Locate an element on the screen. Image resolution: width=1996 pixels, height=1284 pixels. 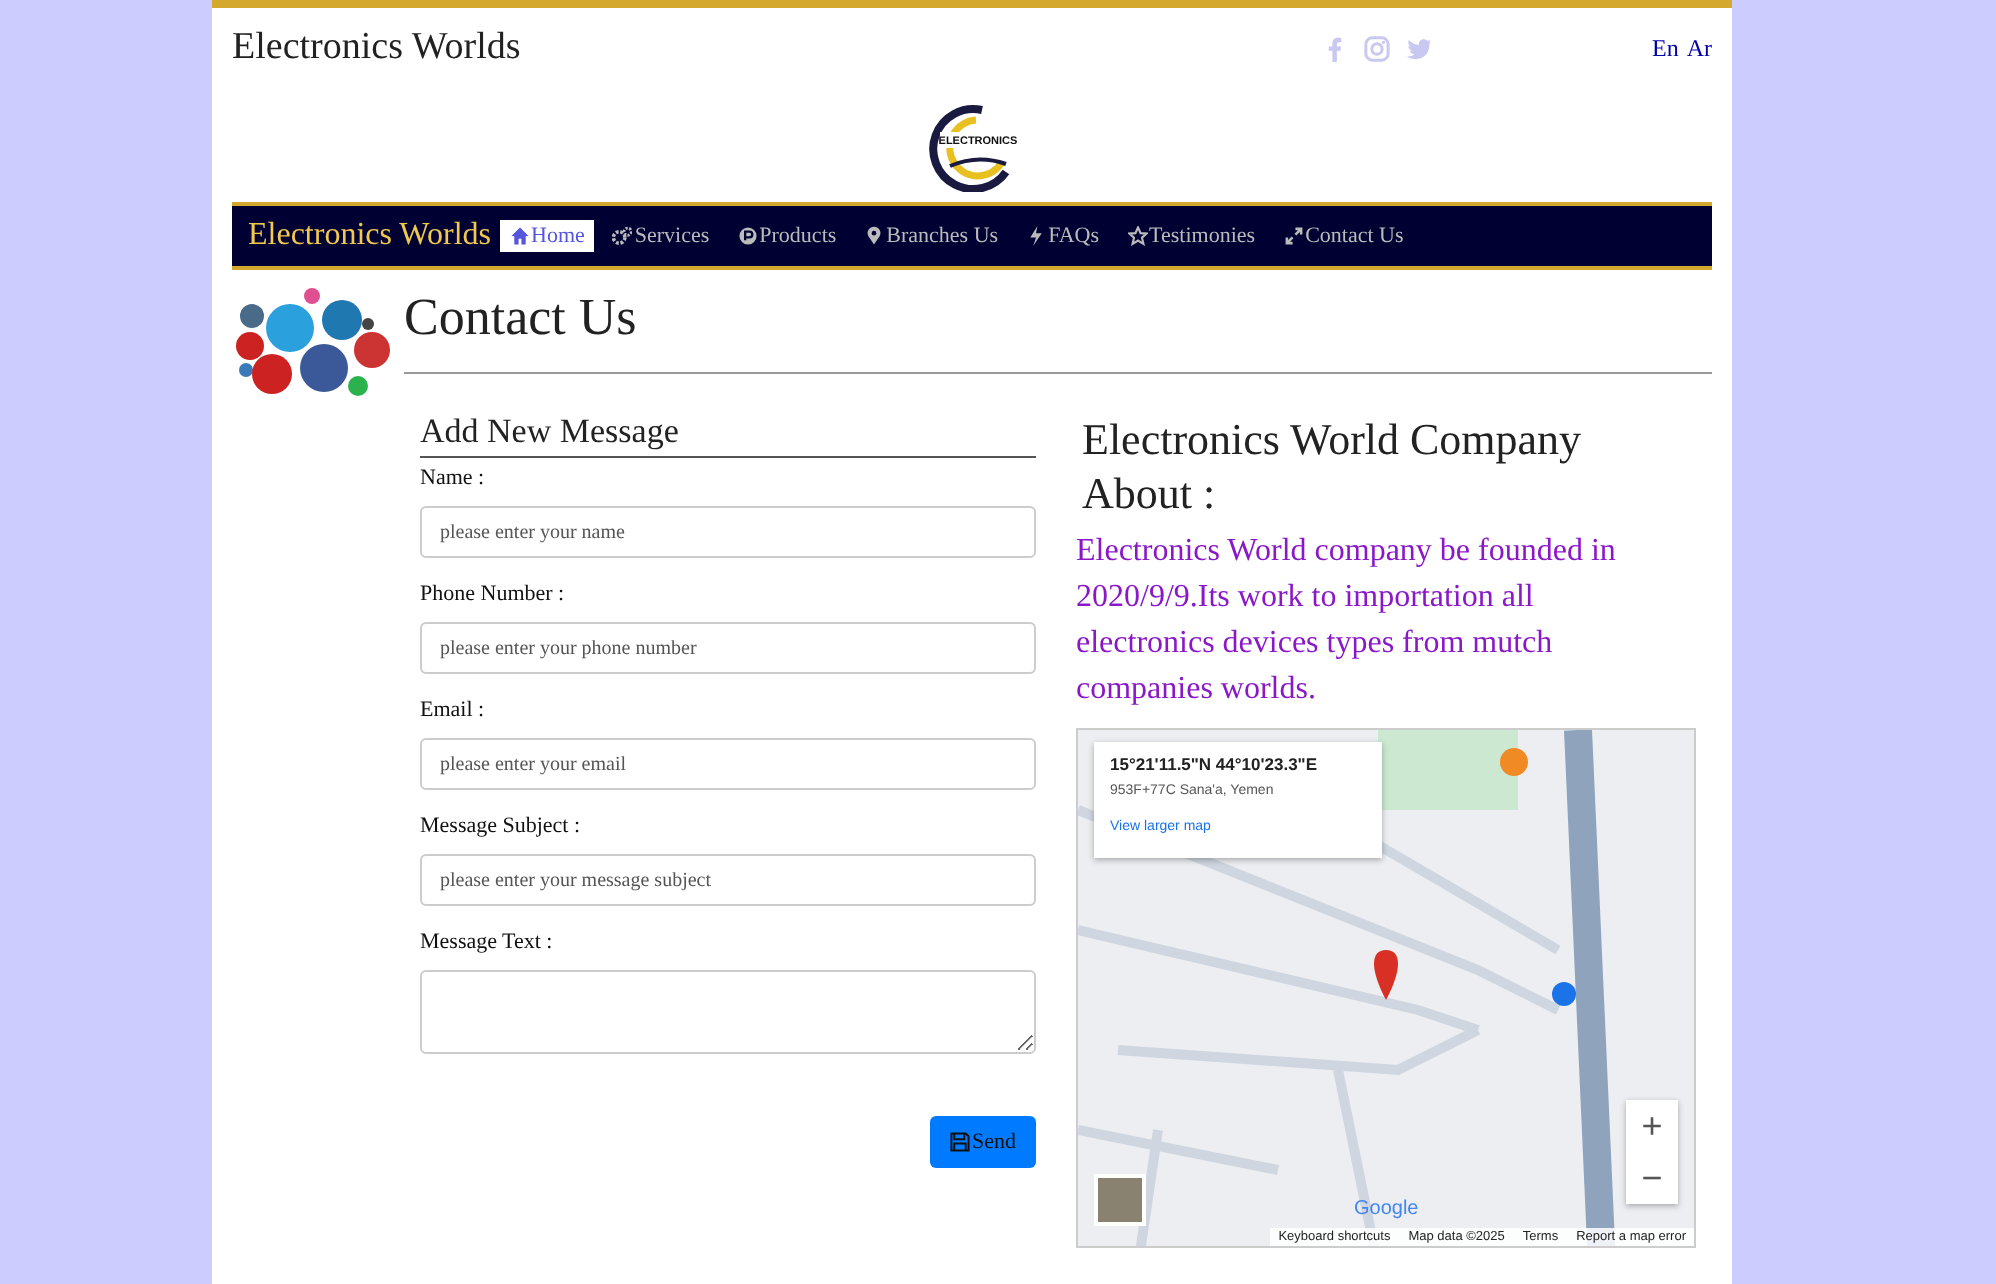
nav-link: Products is located at coordinates (787, 236).